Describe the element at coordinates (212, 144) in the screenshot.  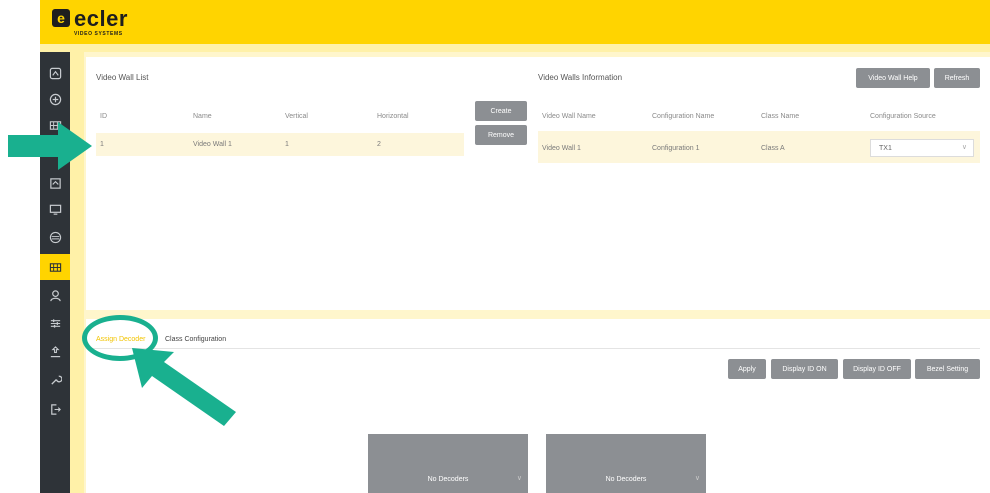
I see `cell-name: Video Wall 1` at that location.